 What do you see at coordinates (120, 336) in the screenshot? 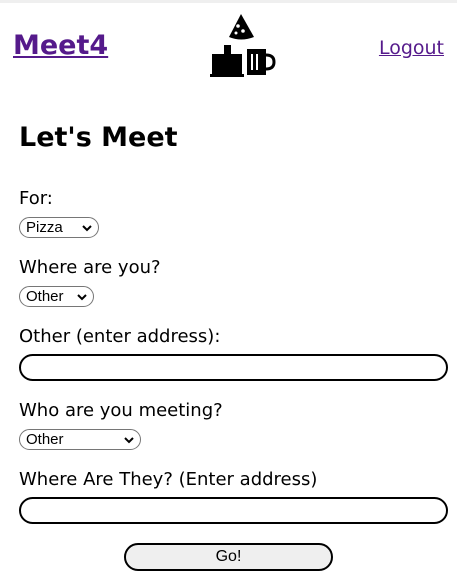
I see `other-address-label: Other (enter address):` at bounding box center [120, 336].